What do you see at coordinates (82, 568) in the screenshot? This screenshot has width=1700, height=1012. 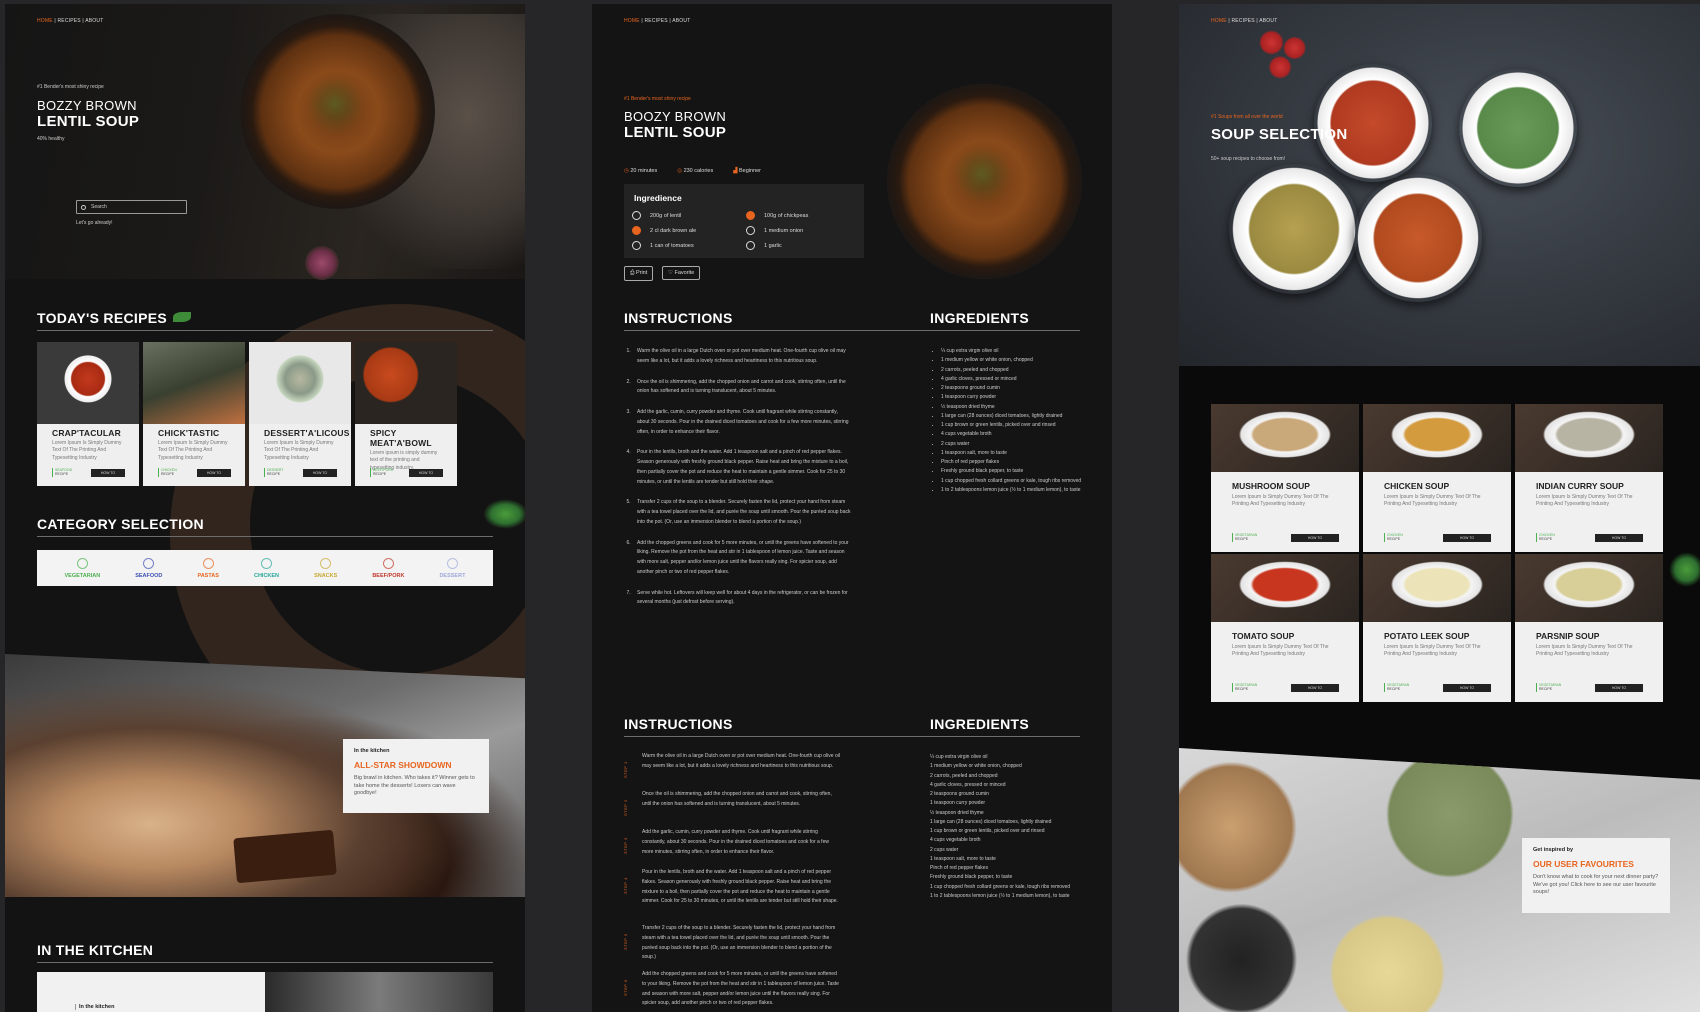 I see `category-vegetarian: VEGETARIAN` at bounding box center [82, 568].